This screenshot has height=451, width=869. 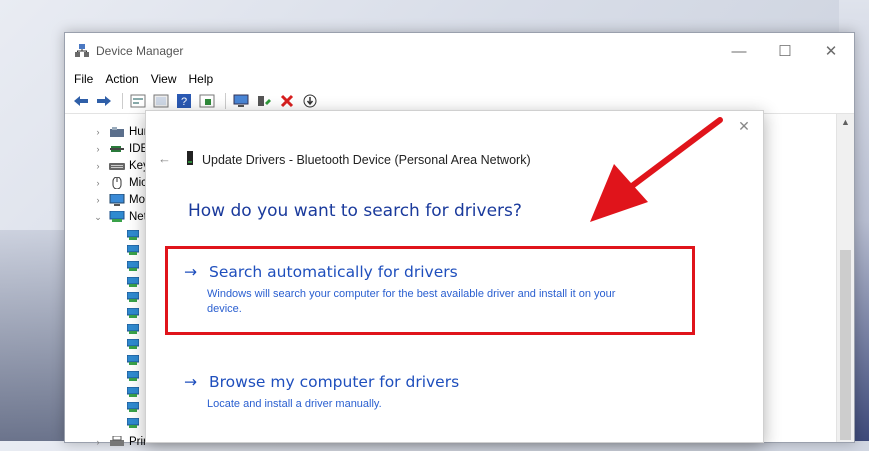 I want to click on close-button: ✕, so click(x=831, y=51).